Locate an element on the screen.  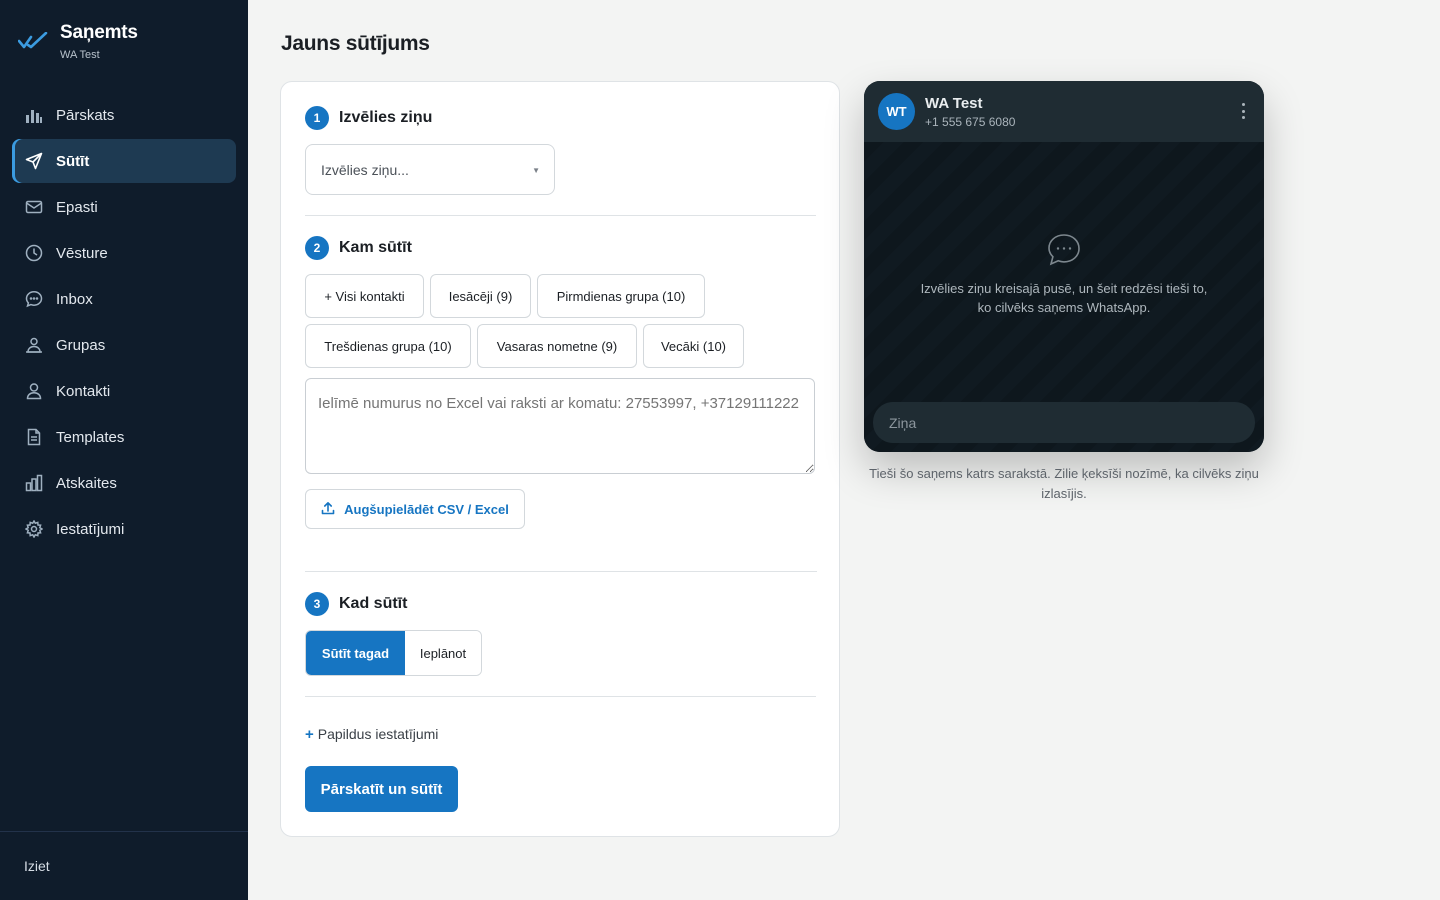
sidebar-item-label: Sūtīt is located at coordinates (73, 161).